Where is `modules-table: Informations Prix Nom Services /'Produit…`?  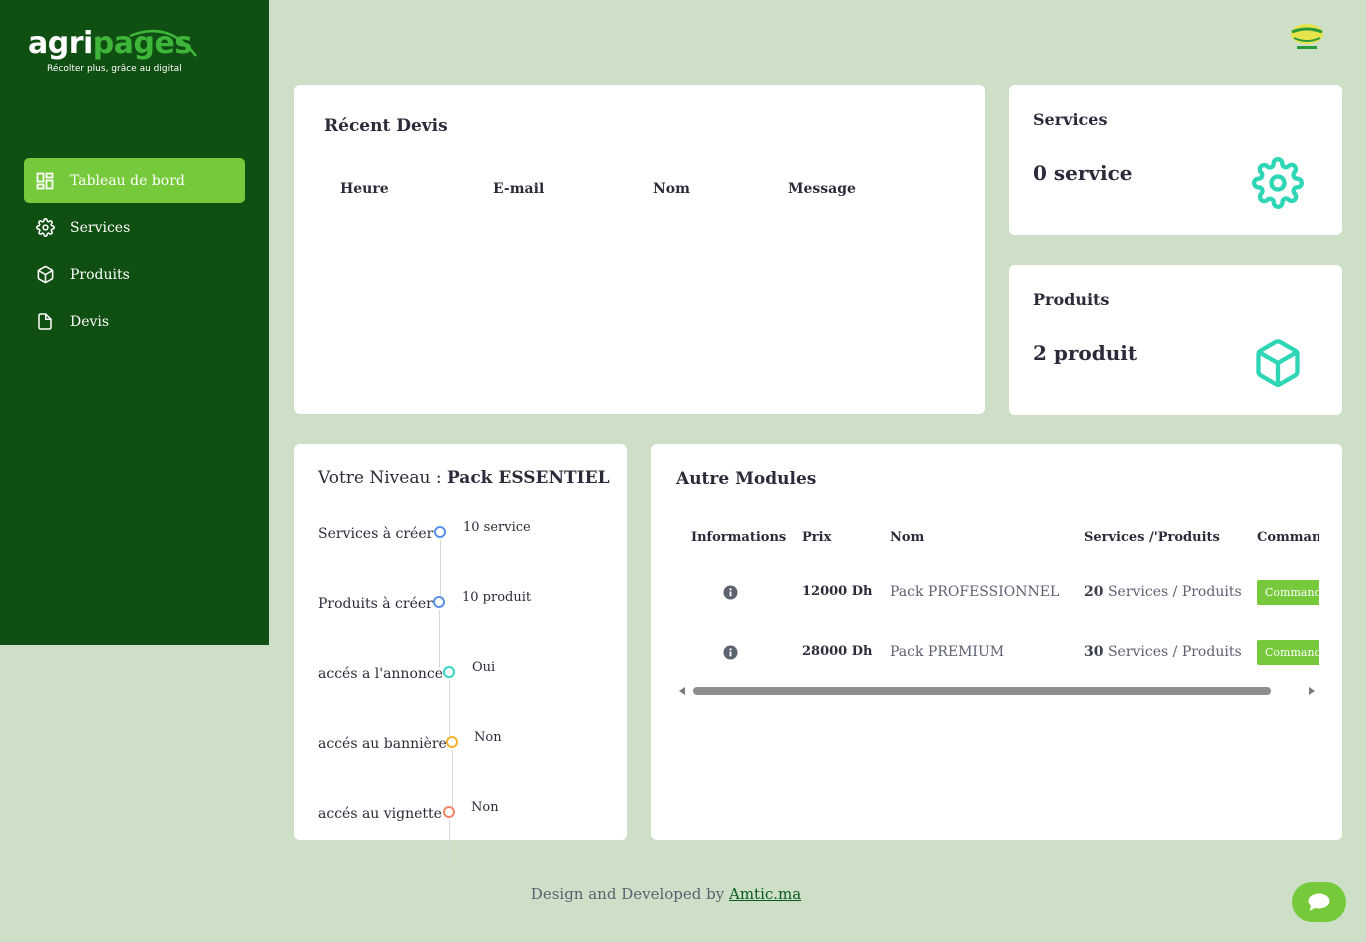
modules-table: Informations Prix Nom Services /'Produit… is located at coordinates (997, 609).